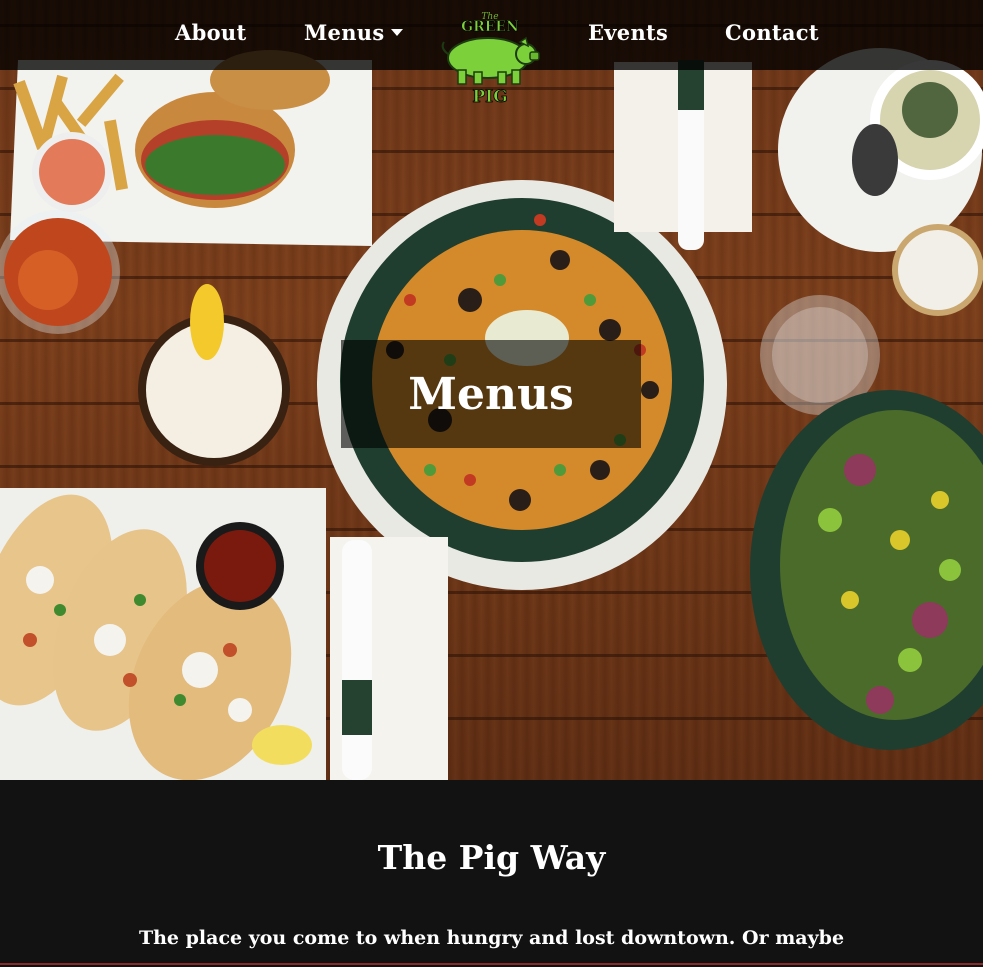  Describe the element at coordinates (60, 272) in the screenshot. I see `rose-drink` at that location.